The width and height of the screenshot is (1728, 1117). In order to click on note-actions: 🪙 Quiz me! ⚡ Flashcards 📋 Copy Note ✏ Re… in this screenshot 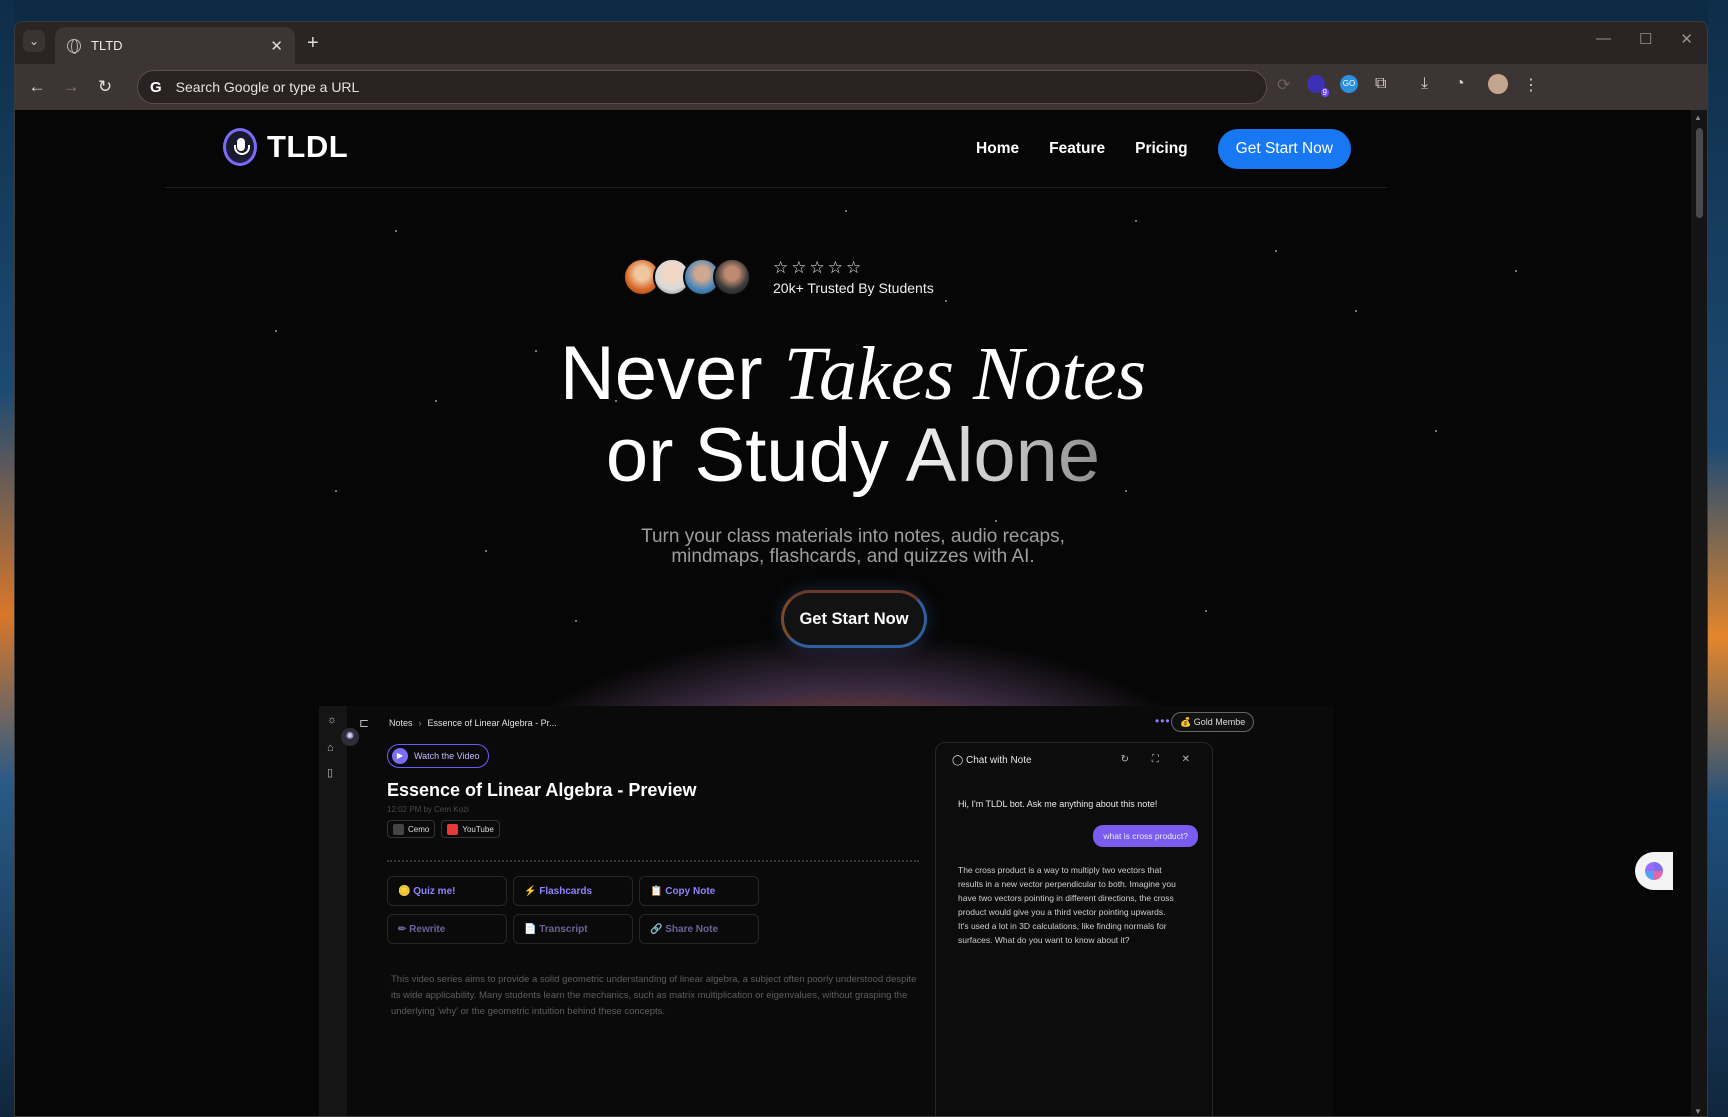, I will do `click(573, 910)`.